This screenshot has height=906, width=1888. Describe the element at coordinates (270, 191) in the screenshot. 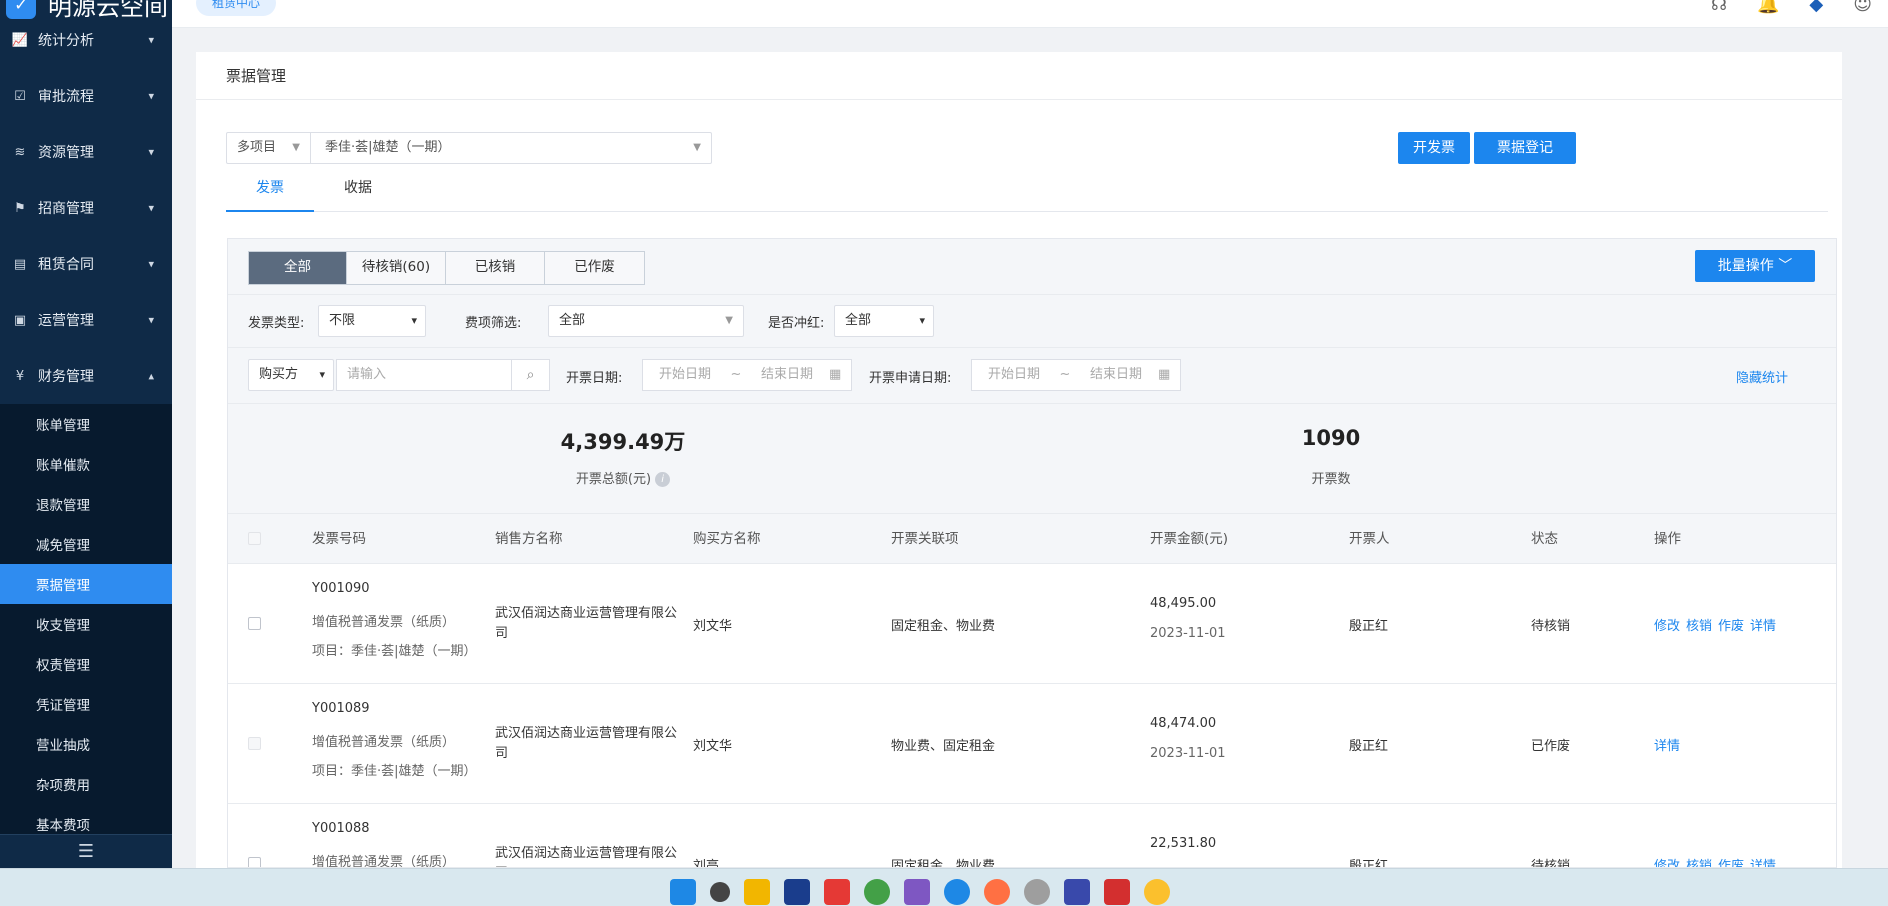

I see `tab-invoice: 发票` at that location.